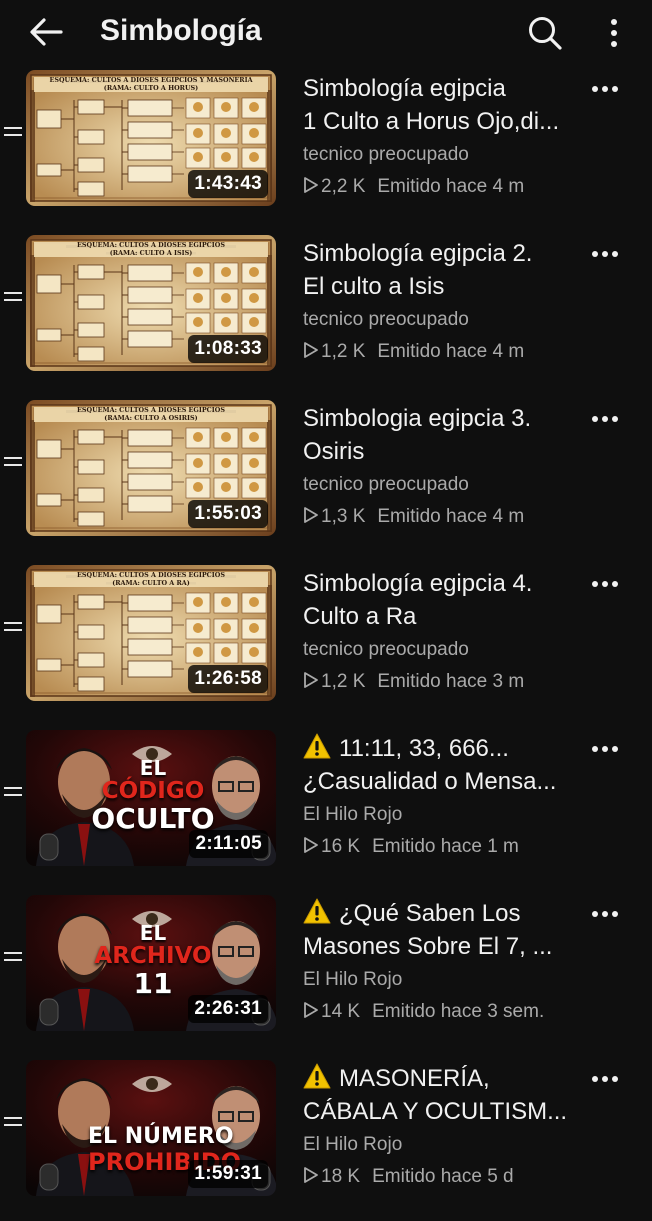 This screenshot has width=652, height=1221. I want to click on thumbnail-subheading-line: (RAMA: CULTO A ISIS), so click(151, 252).